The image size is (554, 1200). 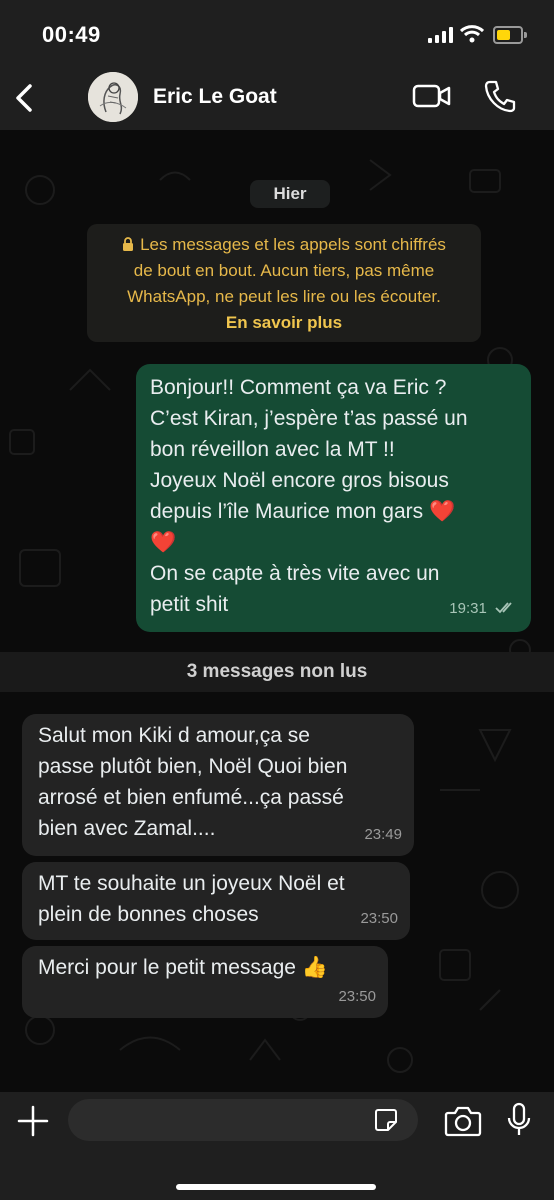 What do you see at coordinates (163, 542) in the screenshot?
I see `message-line: ❤️` at bounding box center [163, 542].